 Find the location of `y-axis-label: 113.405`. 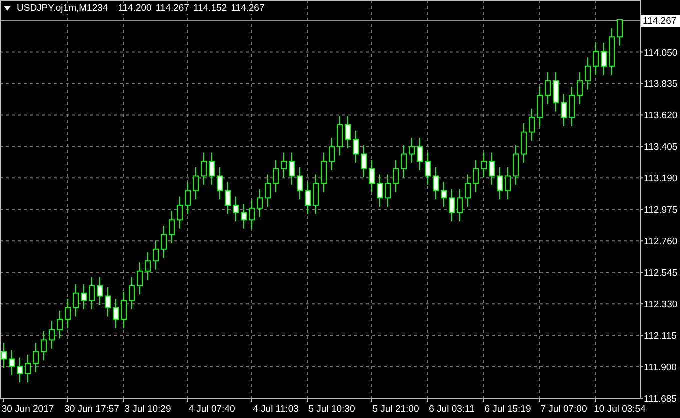

y-axis-label: 113.405 is located at coordinates (661, 148).